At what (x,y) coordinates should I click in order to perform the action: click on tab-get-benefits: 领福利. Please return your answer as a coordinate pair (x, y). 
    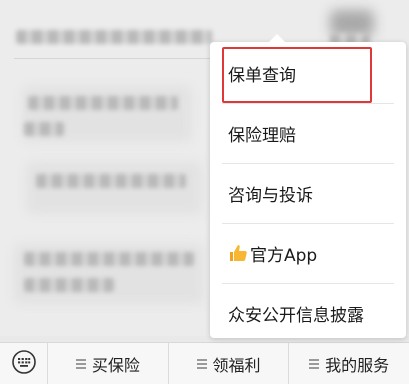
    Looking at the image, I should click on (229, 363).